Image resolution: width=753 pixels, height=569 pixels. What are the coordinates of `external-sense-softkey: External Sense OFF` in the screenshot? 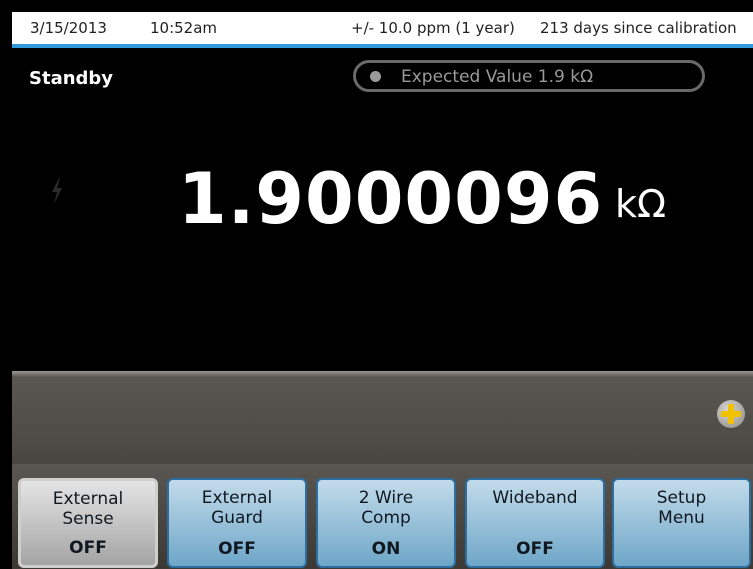 It's located at (88, 523).